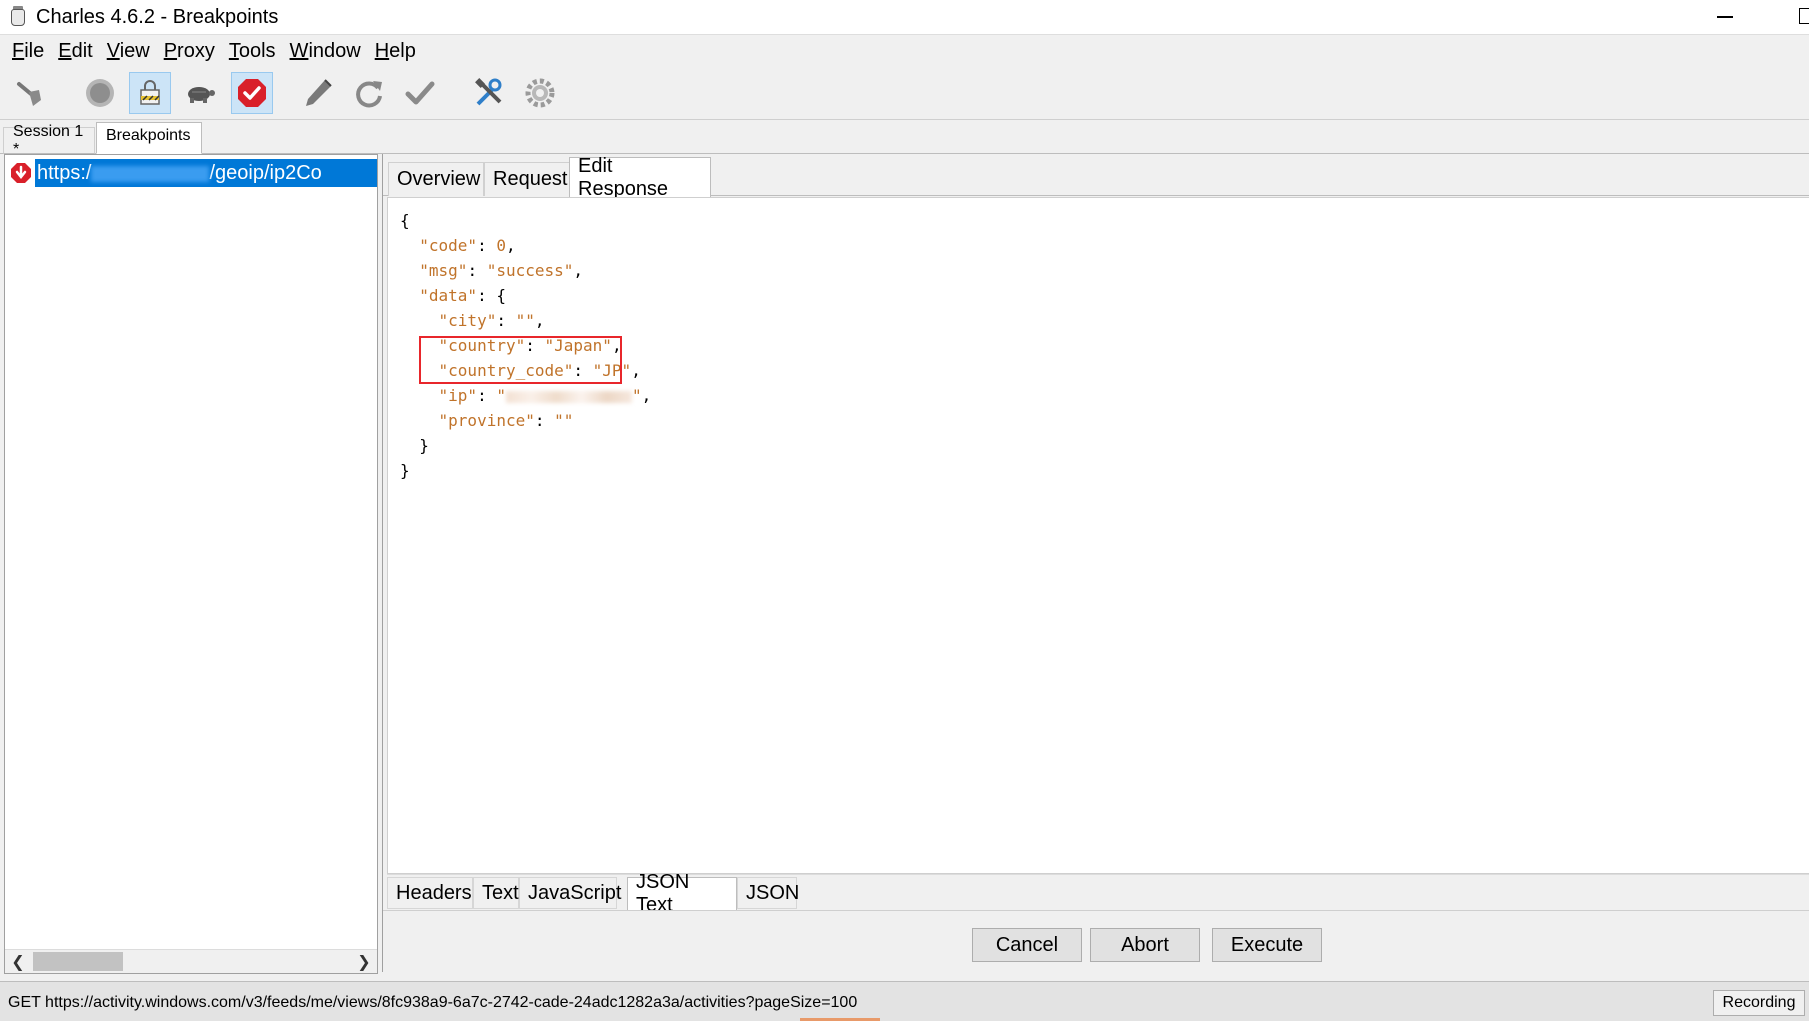  What do you see at coordinates (149, 138) in the screenshot?
I see `tab-breakpoints: Breakpoints` at bounding box center [149, 138].